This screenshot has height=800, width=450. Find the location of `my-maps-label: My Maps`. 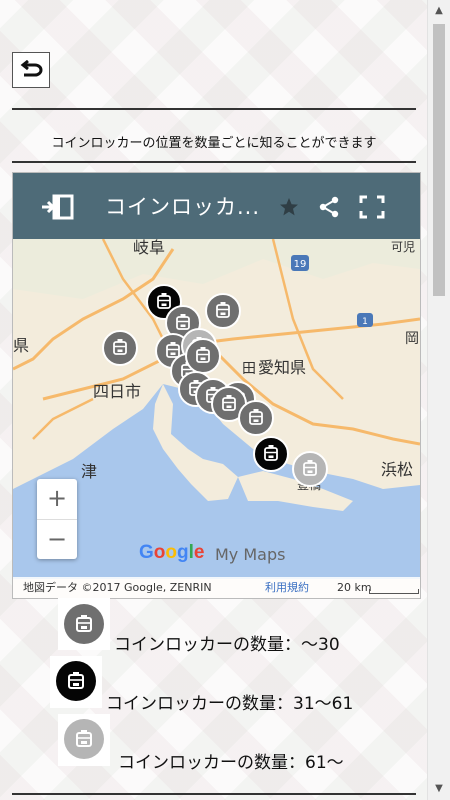

my-maps-label: My Maps is located at coordinates (250, 554).